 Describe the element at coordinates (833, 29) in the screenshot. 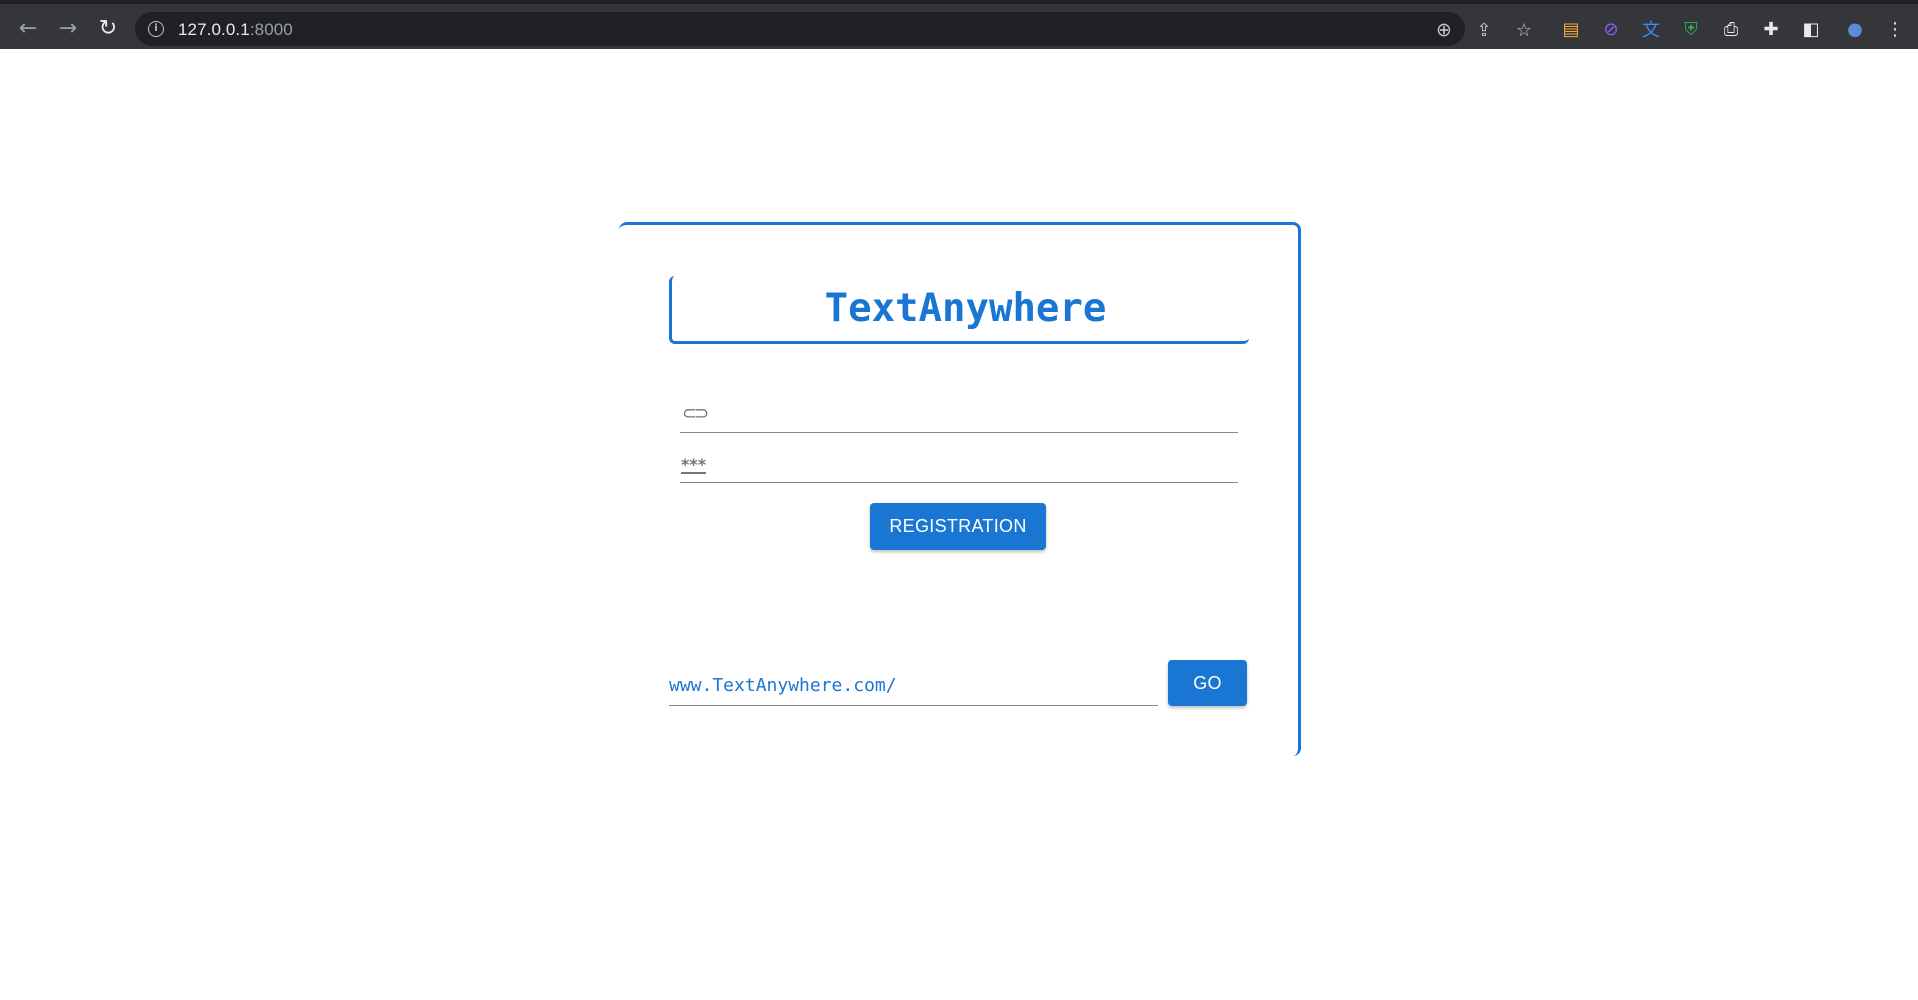

I see `address-bar: i 127.0.0.1:8000 ⊕ ⇪ ☆` at that location.